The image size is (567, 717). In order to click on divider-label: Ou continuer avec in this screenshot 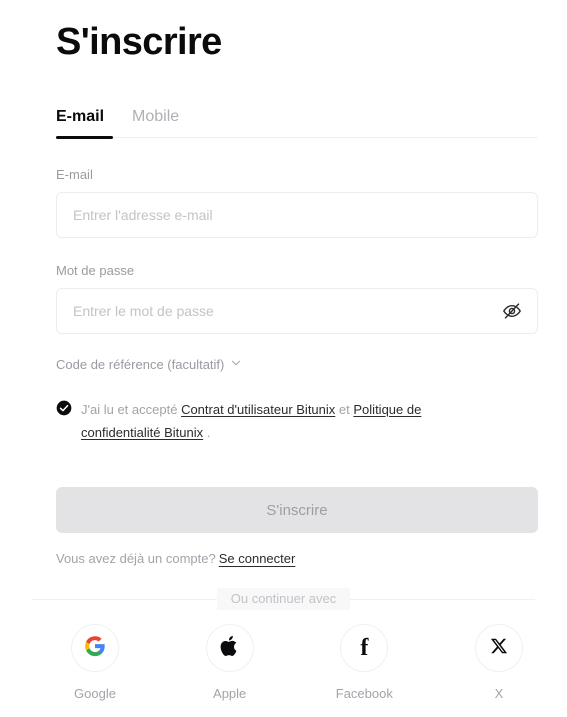, I will do `click(283, 599)`.